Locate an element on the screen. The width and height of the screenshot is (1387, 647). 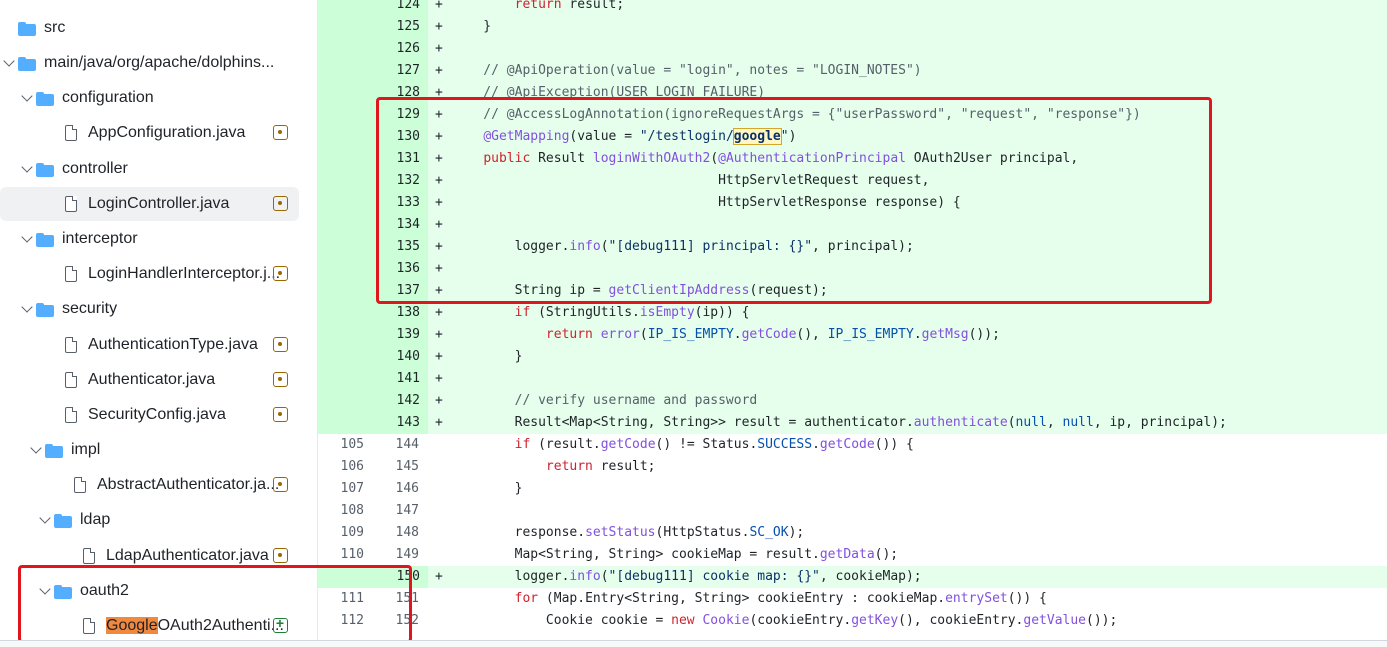
tree-folder-16: oauth2 is located at coordinates (149, 591).